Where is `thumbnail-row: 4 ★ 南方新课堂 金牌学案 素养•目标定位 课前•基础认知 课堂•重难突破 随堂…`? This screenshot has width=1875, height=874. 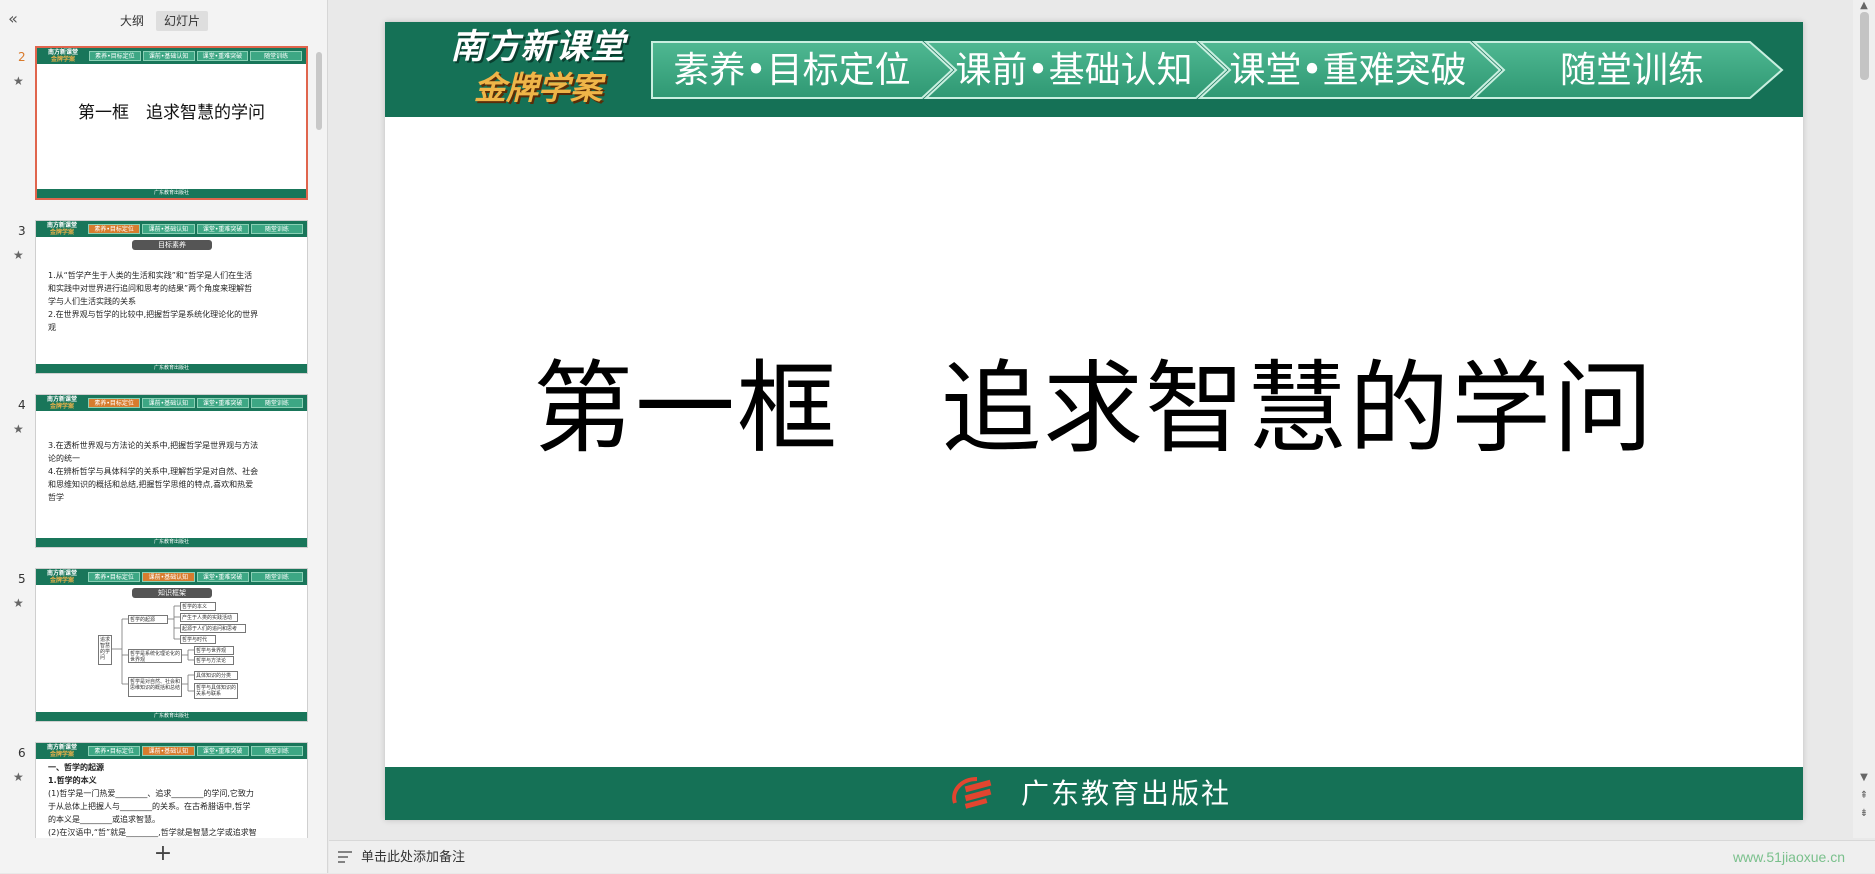 thumbnail-row: 4 ★ 南方新课堂 金牌学案 素养•目标定位 课前•基础认知 课堂•重难突破 随堂… is located at coordinates (164, 470).